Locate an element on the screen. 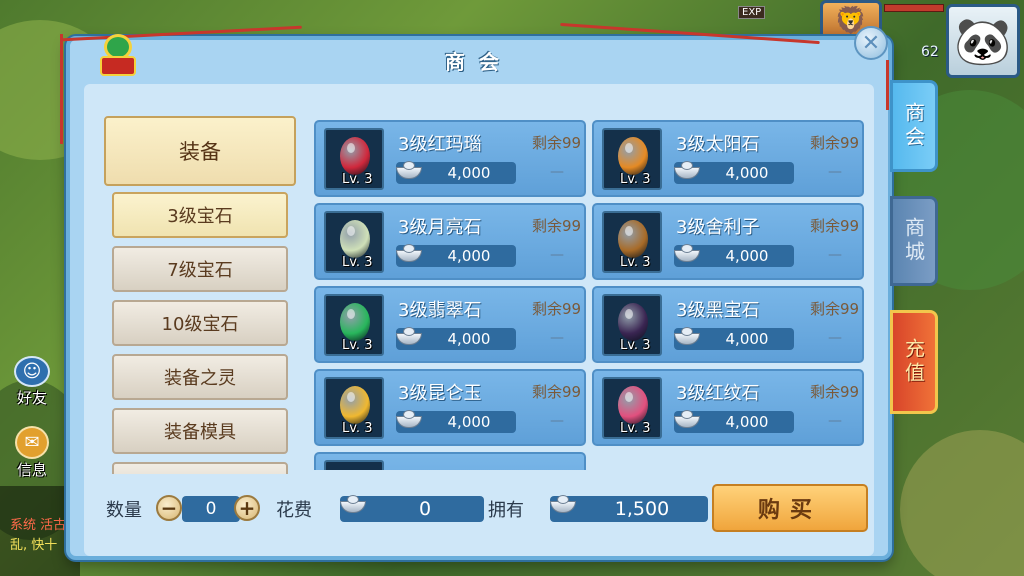 The height and width of the screenshot is (576, 1024). message-button: ✉ 信息 is located at coordinates (32, 453).